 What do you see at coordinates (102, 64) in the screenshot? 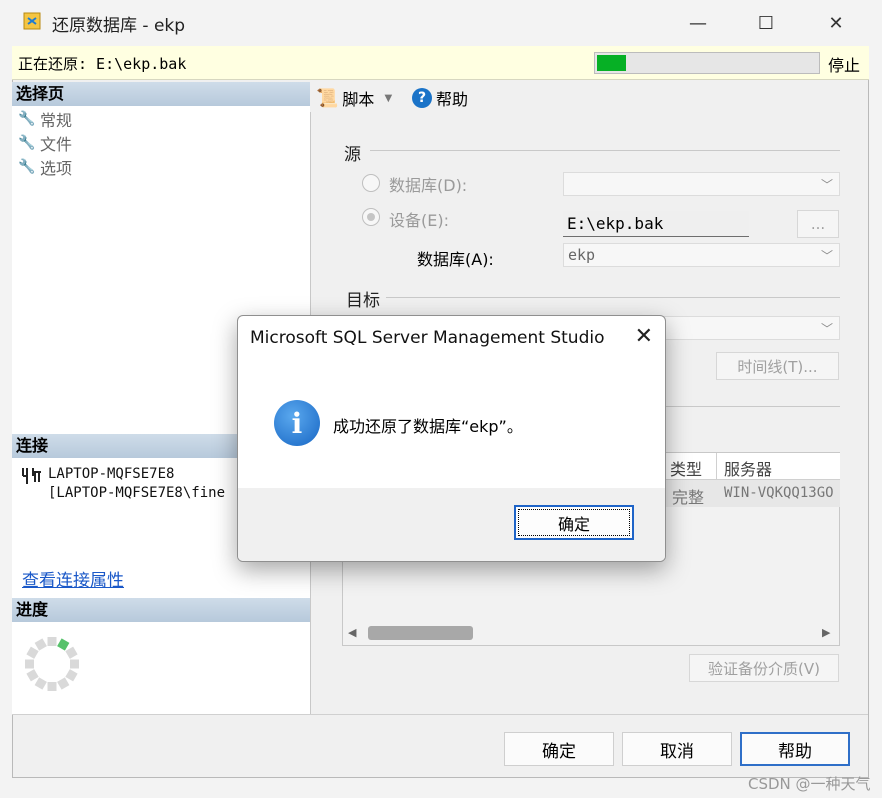
I see `restore-status-text: 正在还原: E:\ekp.bak` at bounding box center [102, 64].